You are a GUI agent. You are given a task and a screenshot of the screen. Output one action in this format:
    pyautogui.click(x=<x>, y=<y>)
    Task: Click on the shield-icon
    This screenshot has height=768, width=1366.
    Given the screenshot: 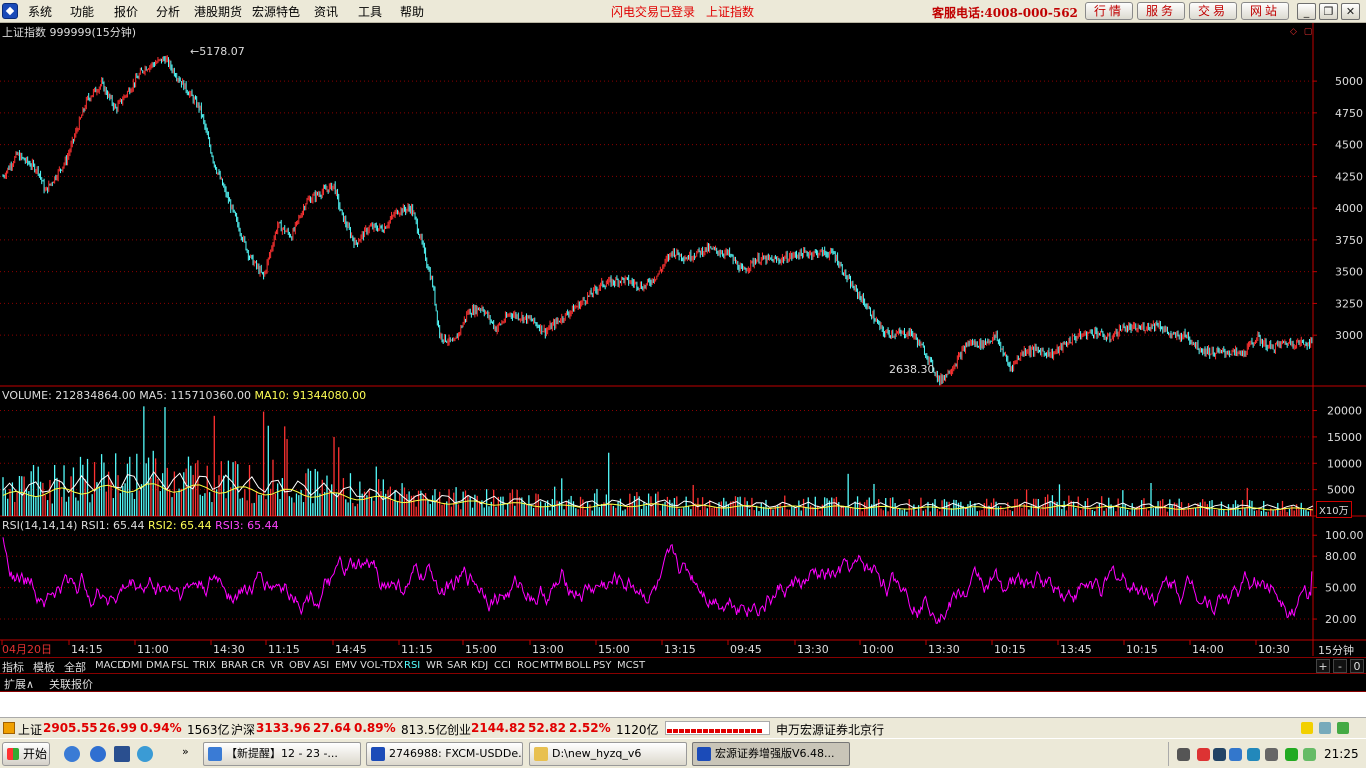 What is the action you would take?
    pyautogui.click(x=1235, y=754)
    